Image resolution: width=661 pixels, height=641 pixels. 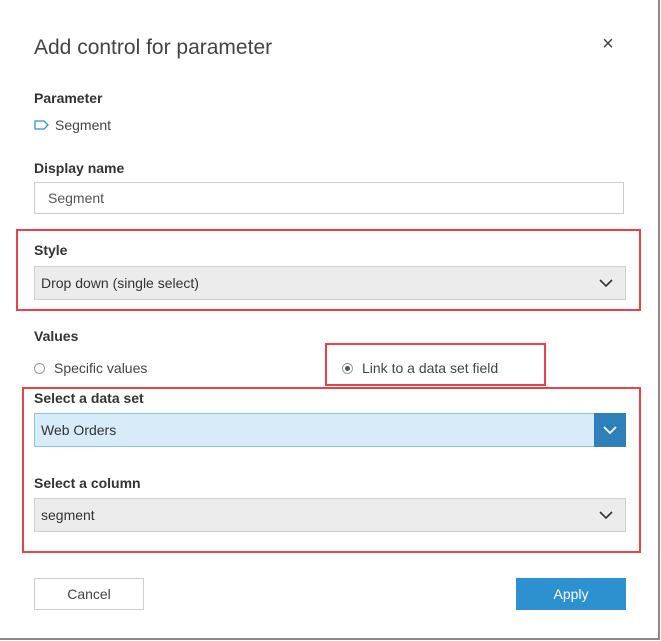 I want to click on column-select: segment, so click(x=330, y=515).